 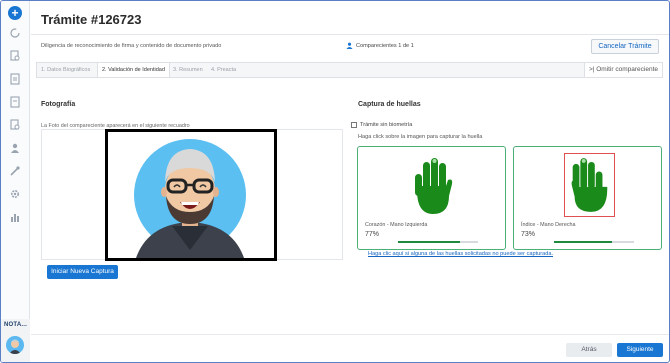 What do you see at coordinates (385, 45) in the screenshot?
I see `comparecientes-text: Comparecientes 1 de 1` at bounding box center [385, 45].